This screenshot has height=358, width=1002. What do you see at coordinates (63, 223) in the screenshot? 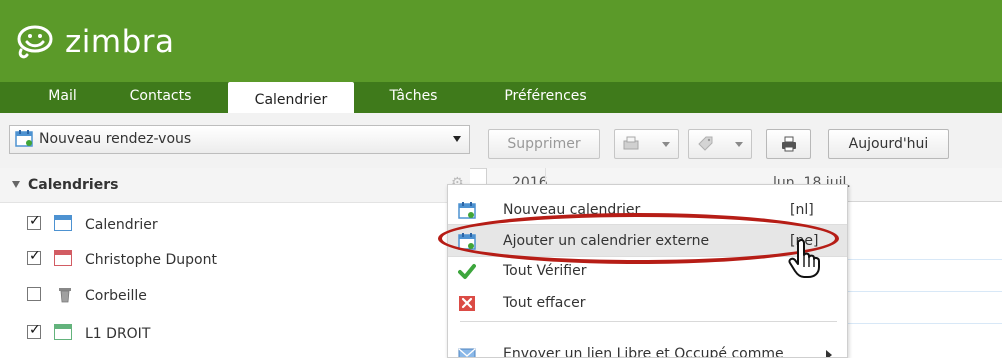
I see `blue-calendar-icon` at bounding box center [63, 223].